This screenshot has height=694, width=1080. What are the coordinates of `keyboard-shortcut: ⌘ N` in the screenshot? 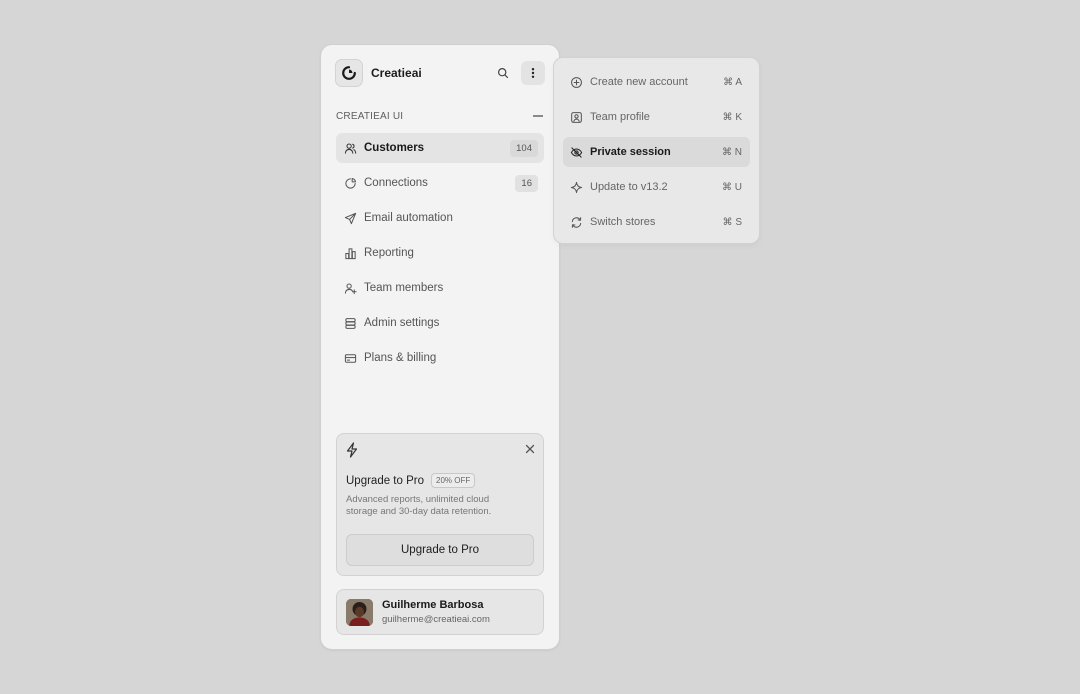 It's located at (732, 152).